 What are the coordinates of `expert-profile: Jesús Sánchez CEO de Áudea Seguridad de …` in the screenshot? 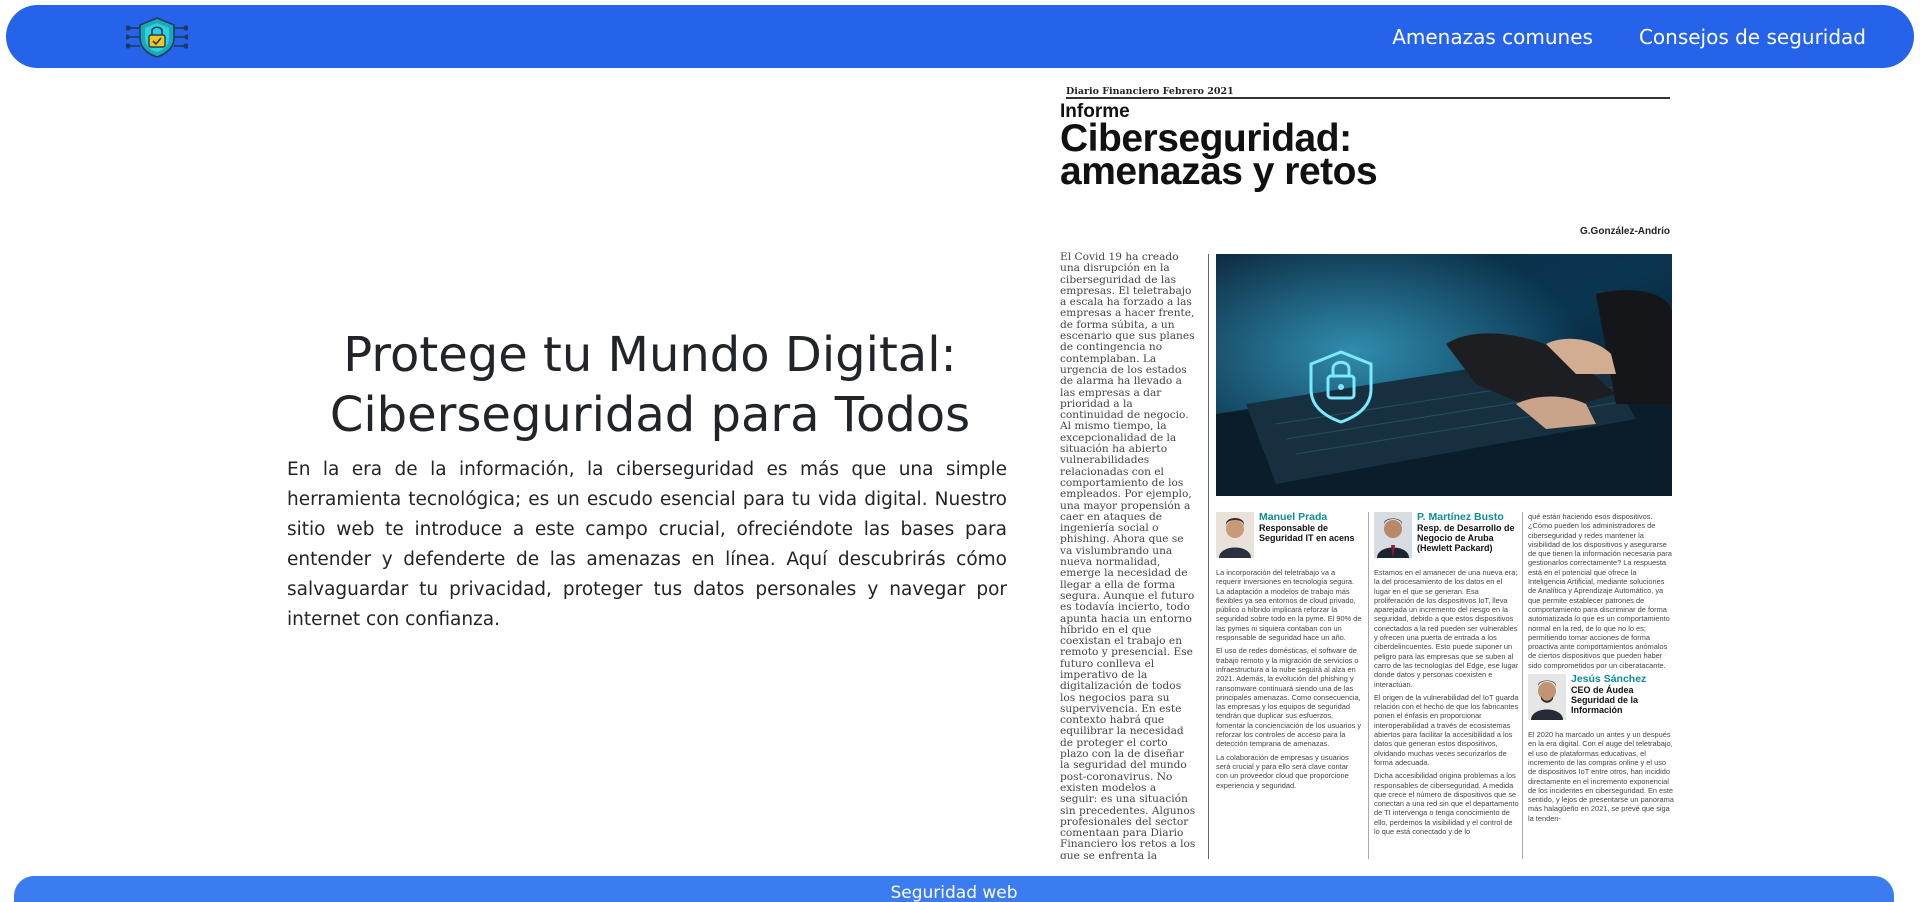 It's located at (1601, 697).